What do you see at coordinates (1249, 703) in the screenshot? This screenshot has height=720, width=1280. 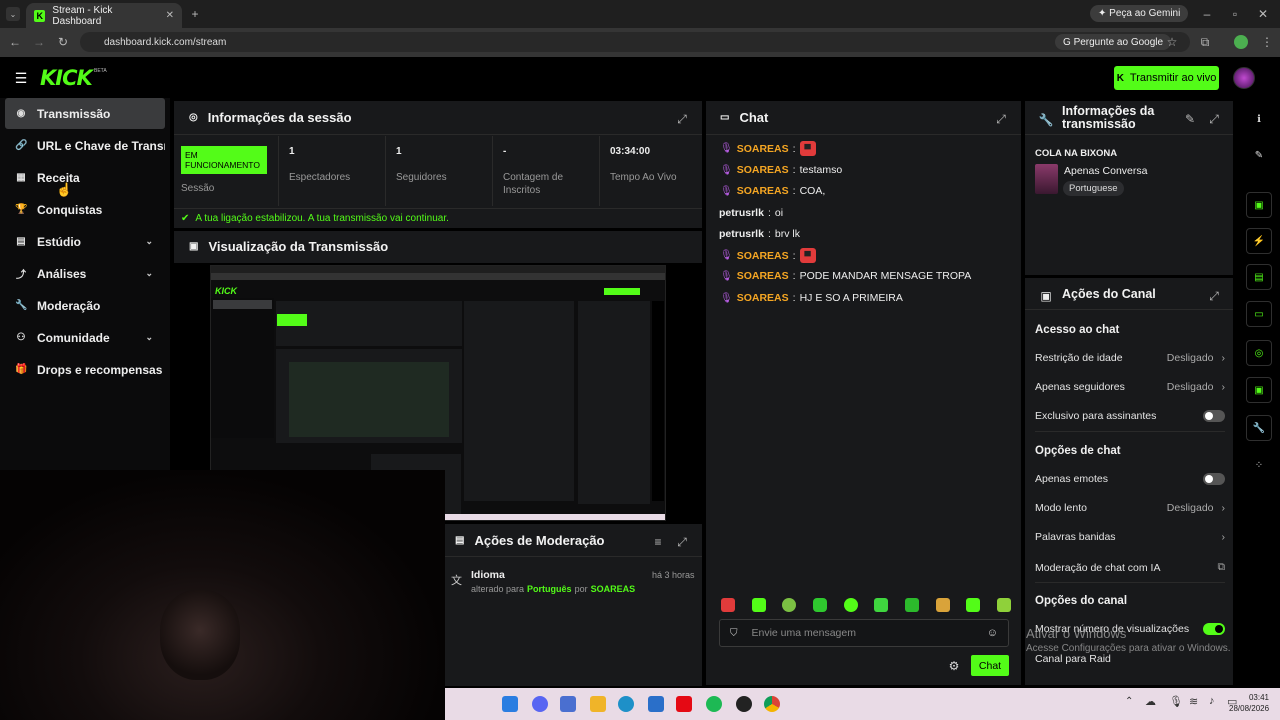 I see `clock: 03:41 28/08/2026` at bounding box center [1249, 703].